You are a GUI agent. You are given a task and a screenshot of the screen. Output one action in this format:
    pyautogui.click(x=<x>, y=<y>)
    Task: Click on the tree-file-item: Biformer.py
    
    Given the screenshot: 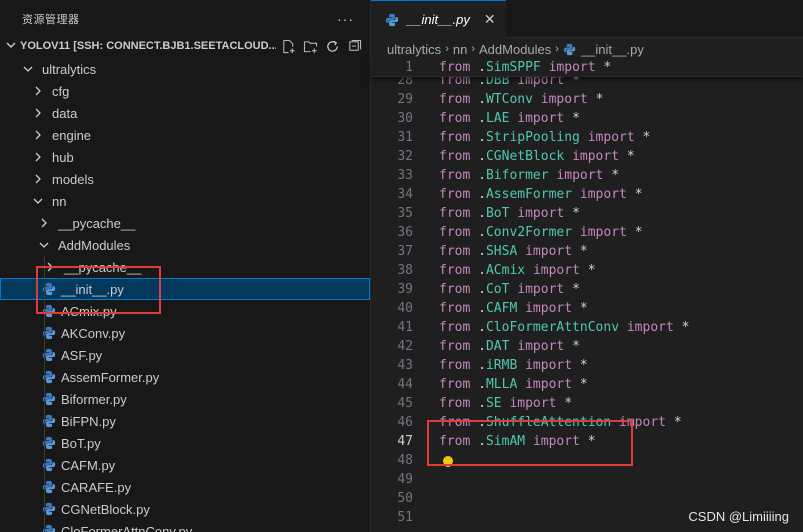 What is the action you would take?
    pyautogui.click(x=185, y=399)
    